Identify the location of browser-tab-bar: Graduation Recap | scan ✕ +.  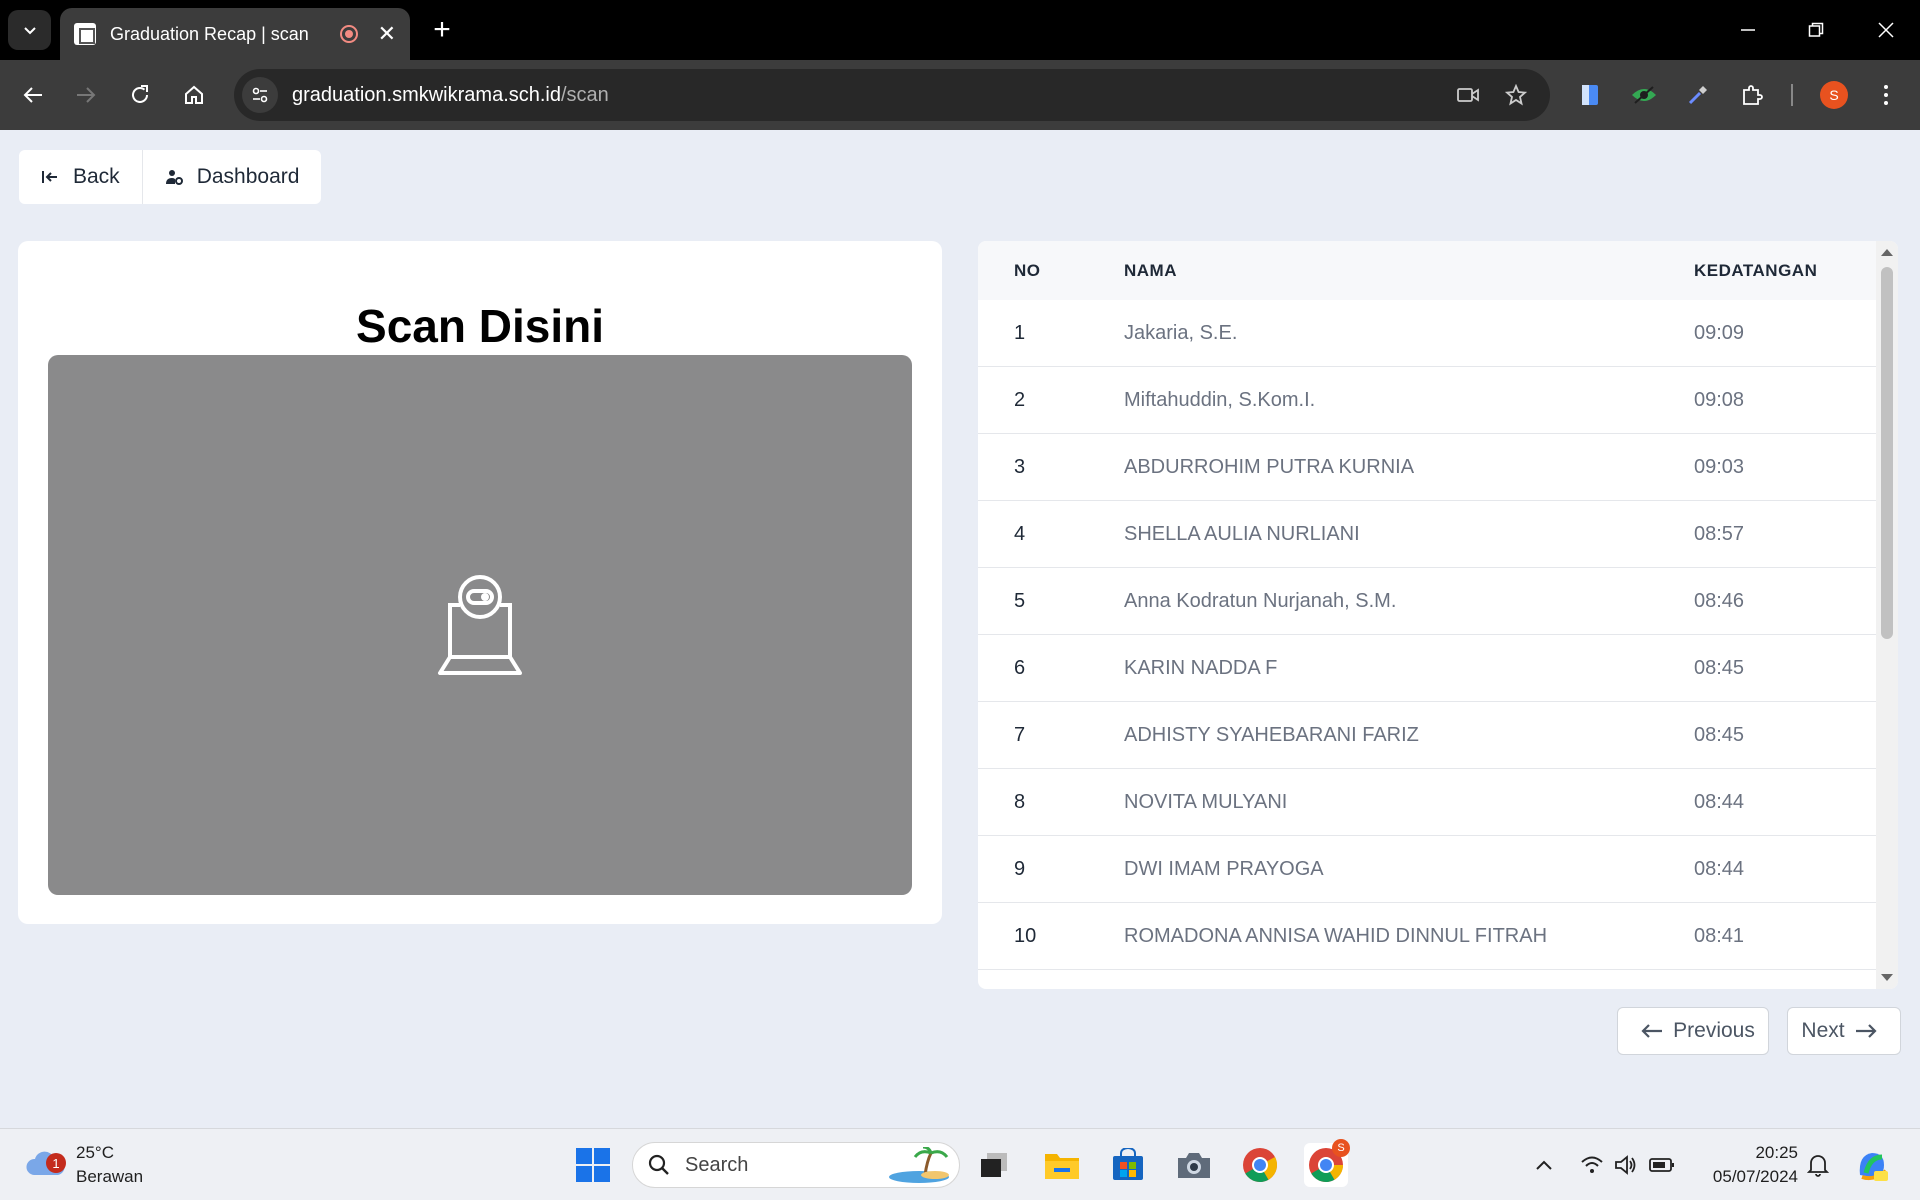
(960, 30).